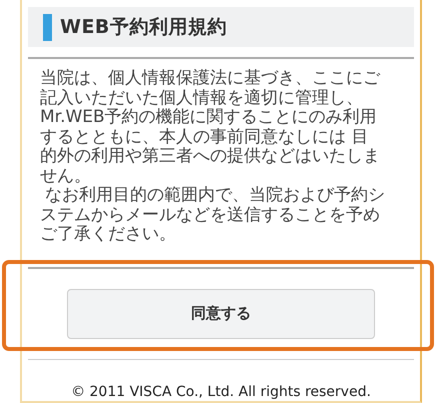 This screenshot has height=403, width=440. Describe the element at coordinates (221, 313) in the screenshot. I see `agree-button: 同意する` at that location.